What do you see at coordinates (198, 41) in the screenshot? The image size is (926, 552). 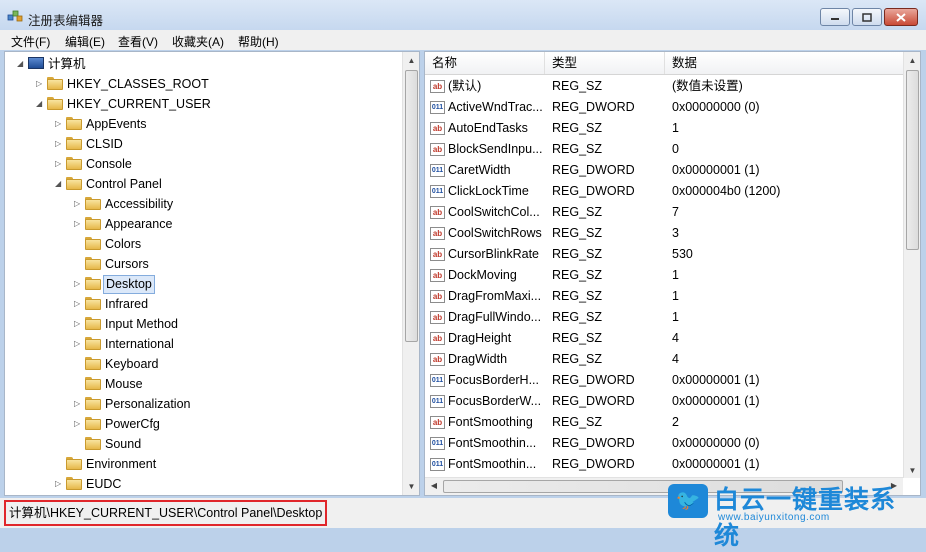 I see `menu-favorites: 收藏夹(A)` at bounding box center [198, 41].